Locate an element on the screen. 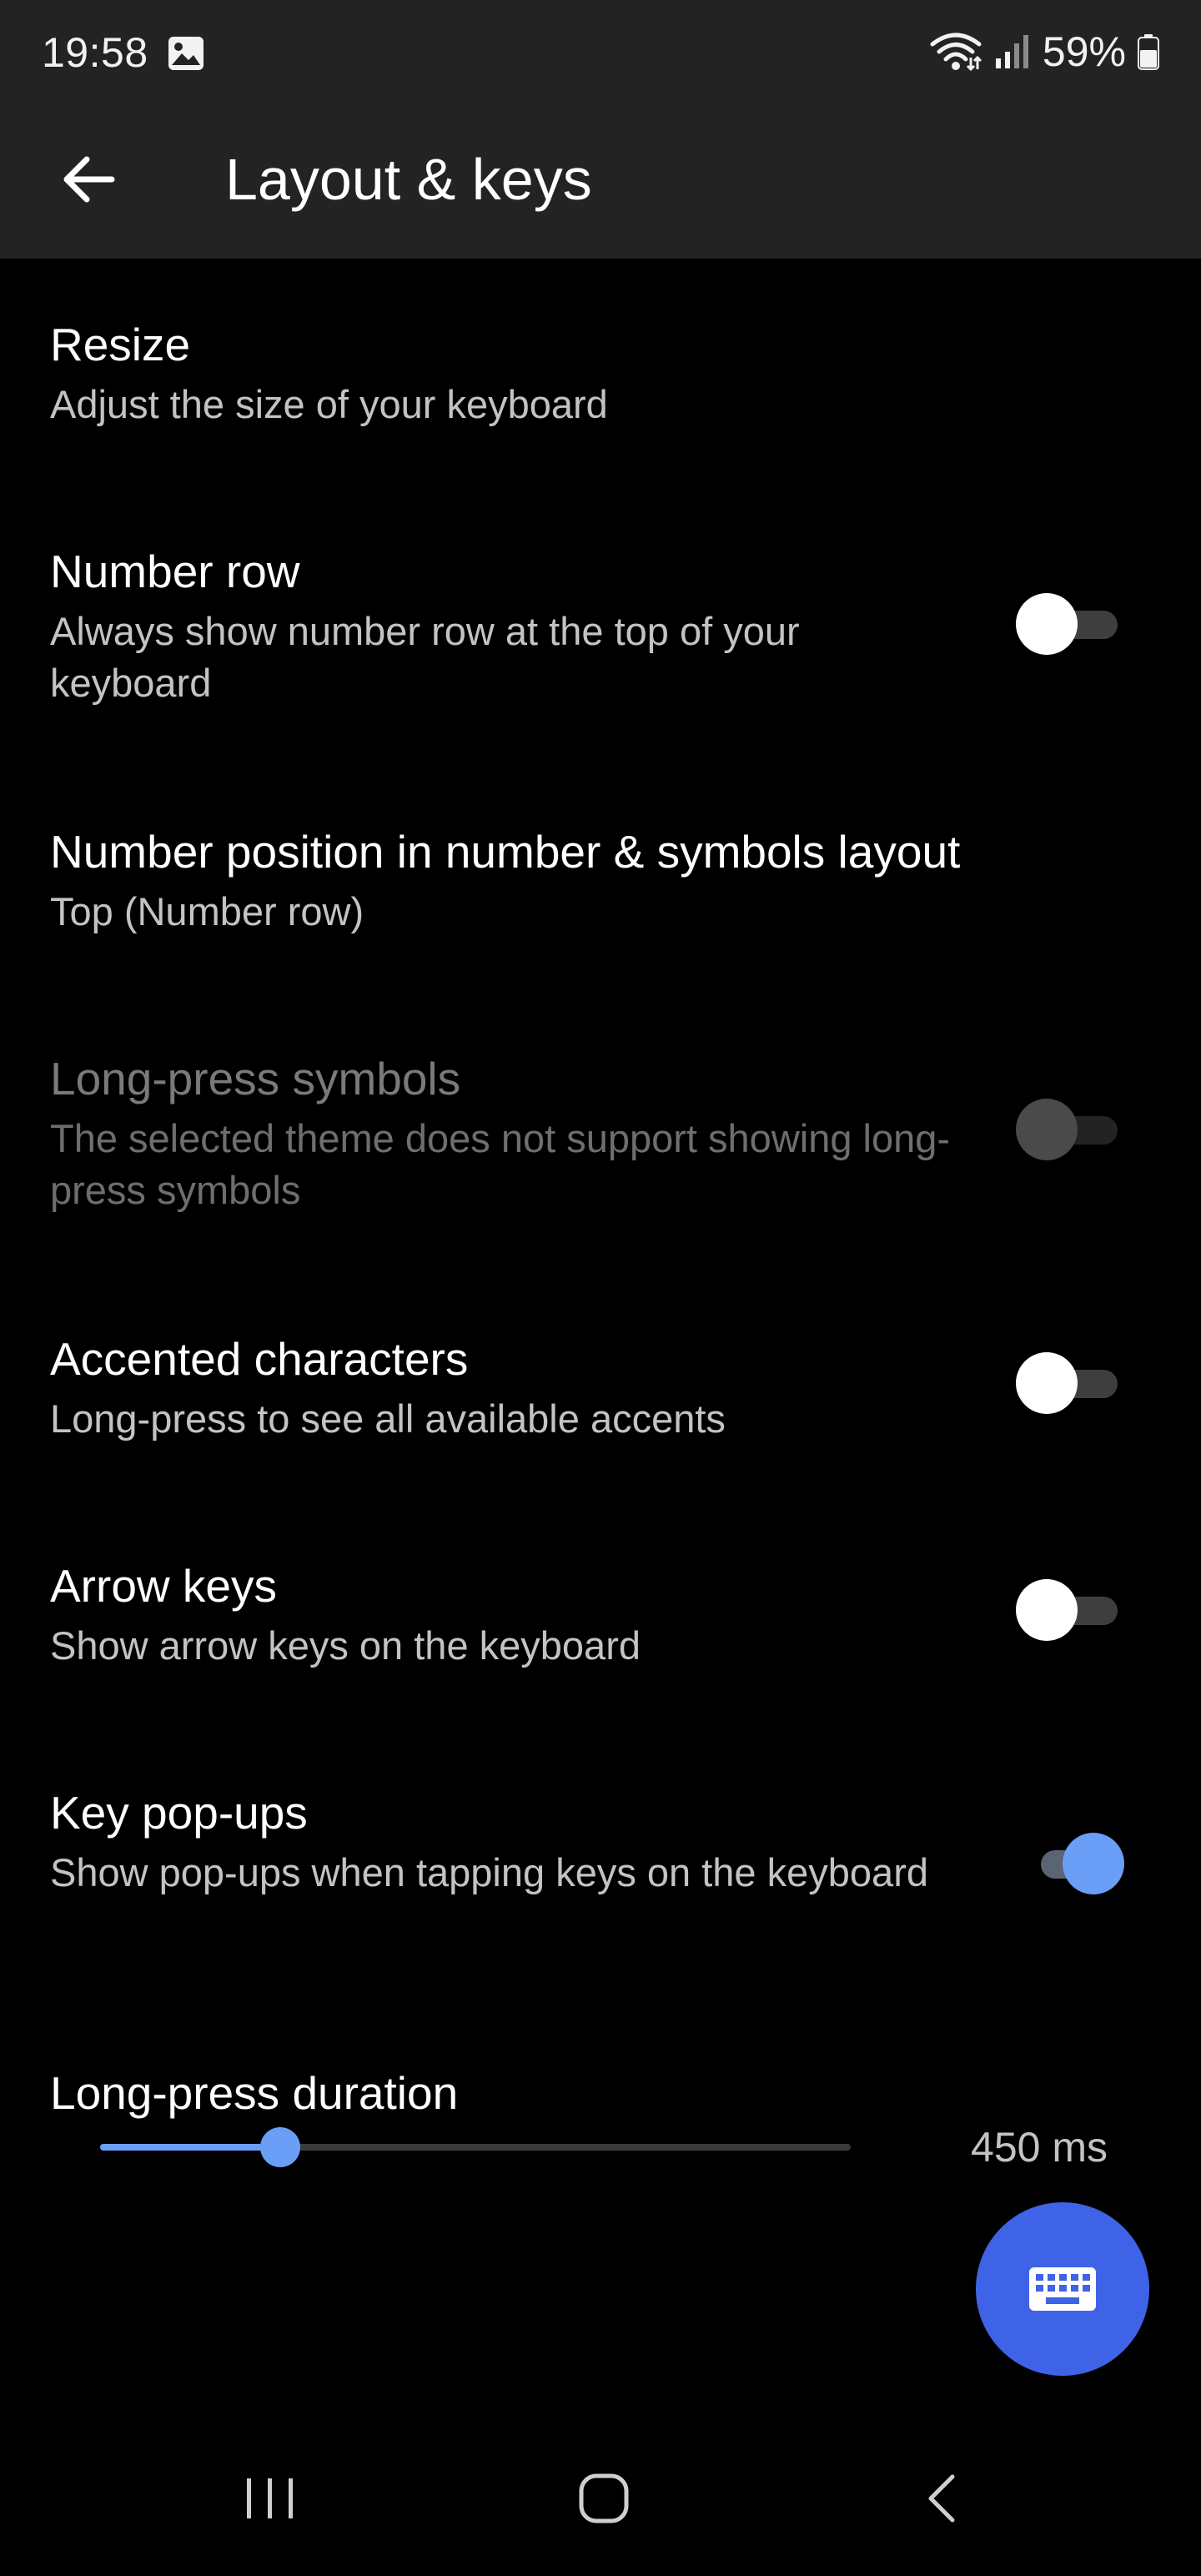 This screenshot has width=1201, height=2576. nav-back-button is located at coordinates (941, 2498).